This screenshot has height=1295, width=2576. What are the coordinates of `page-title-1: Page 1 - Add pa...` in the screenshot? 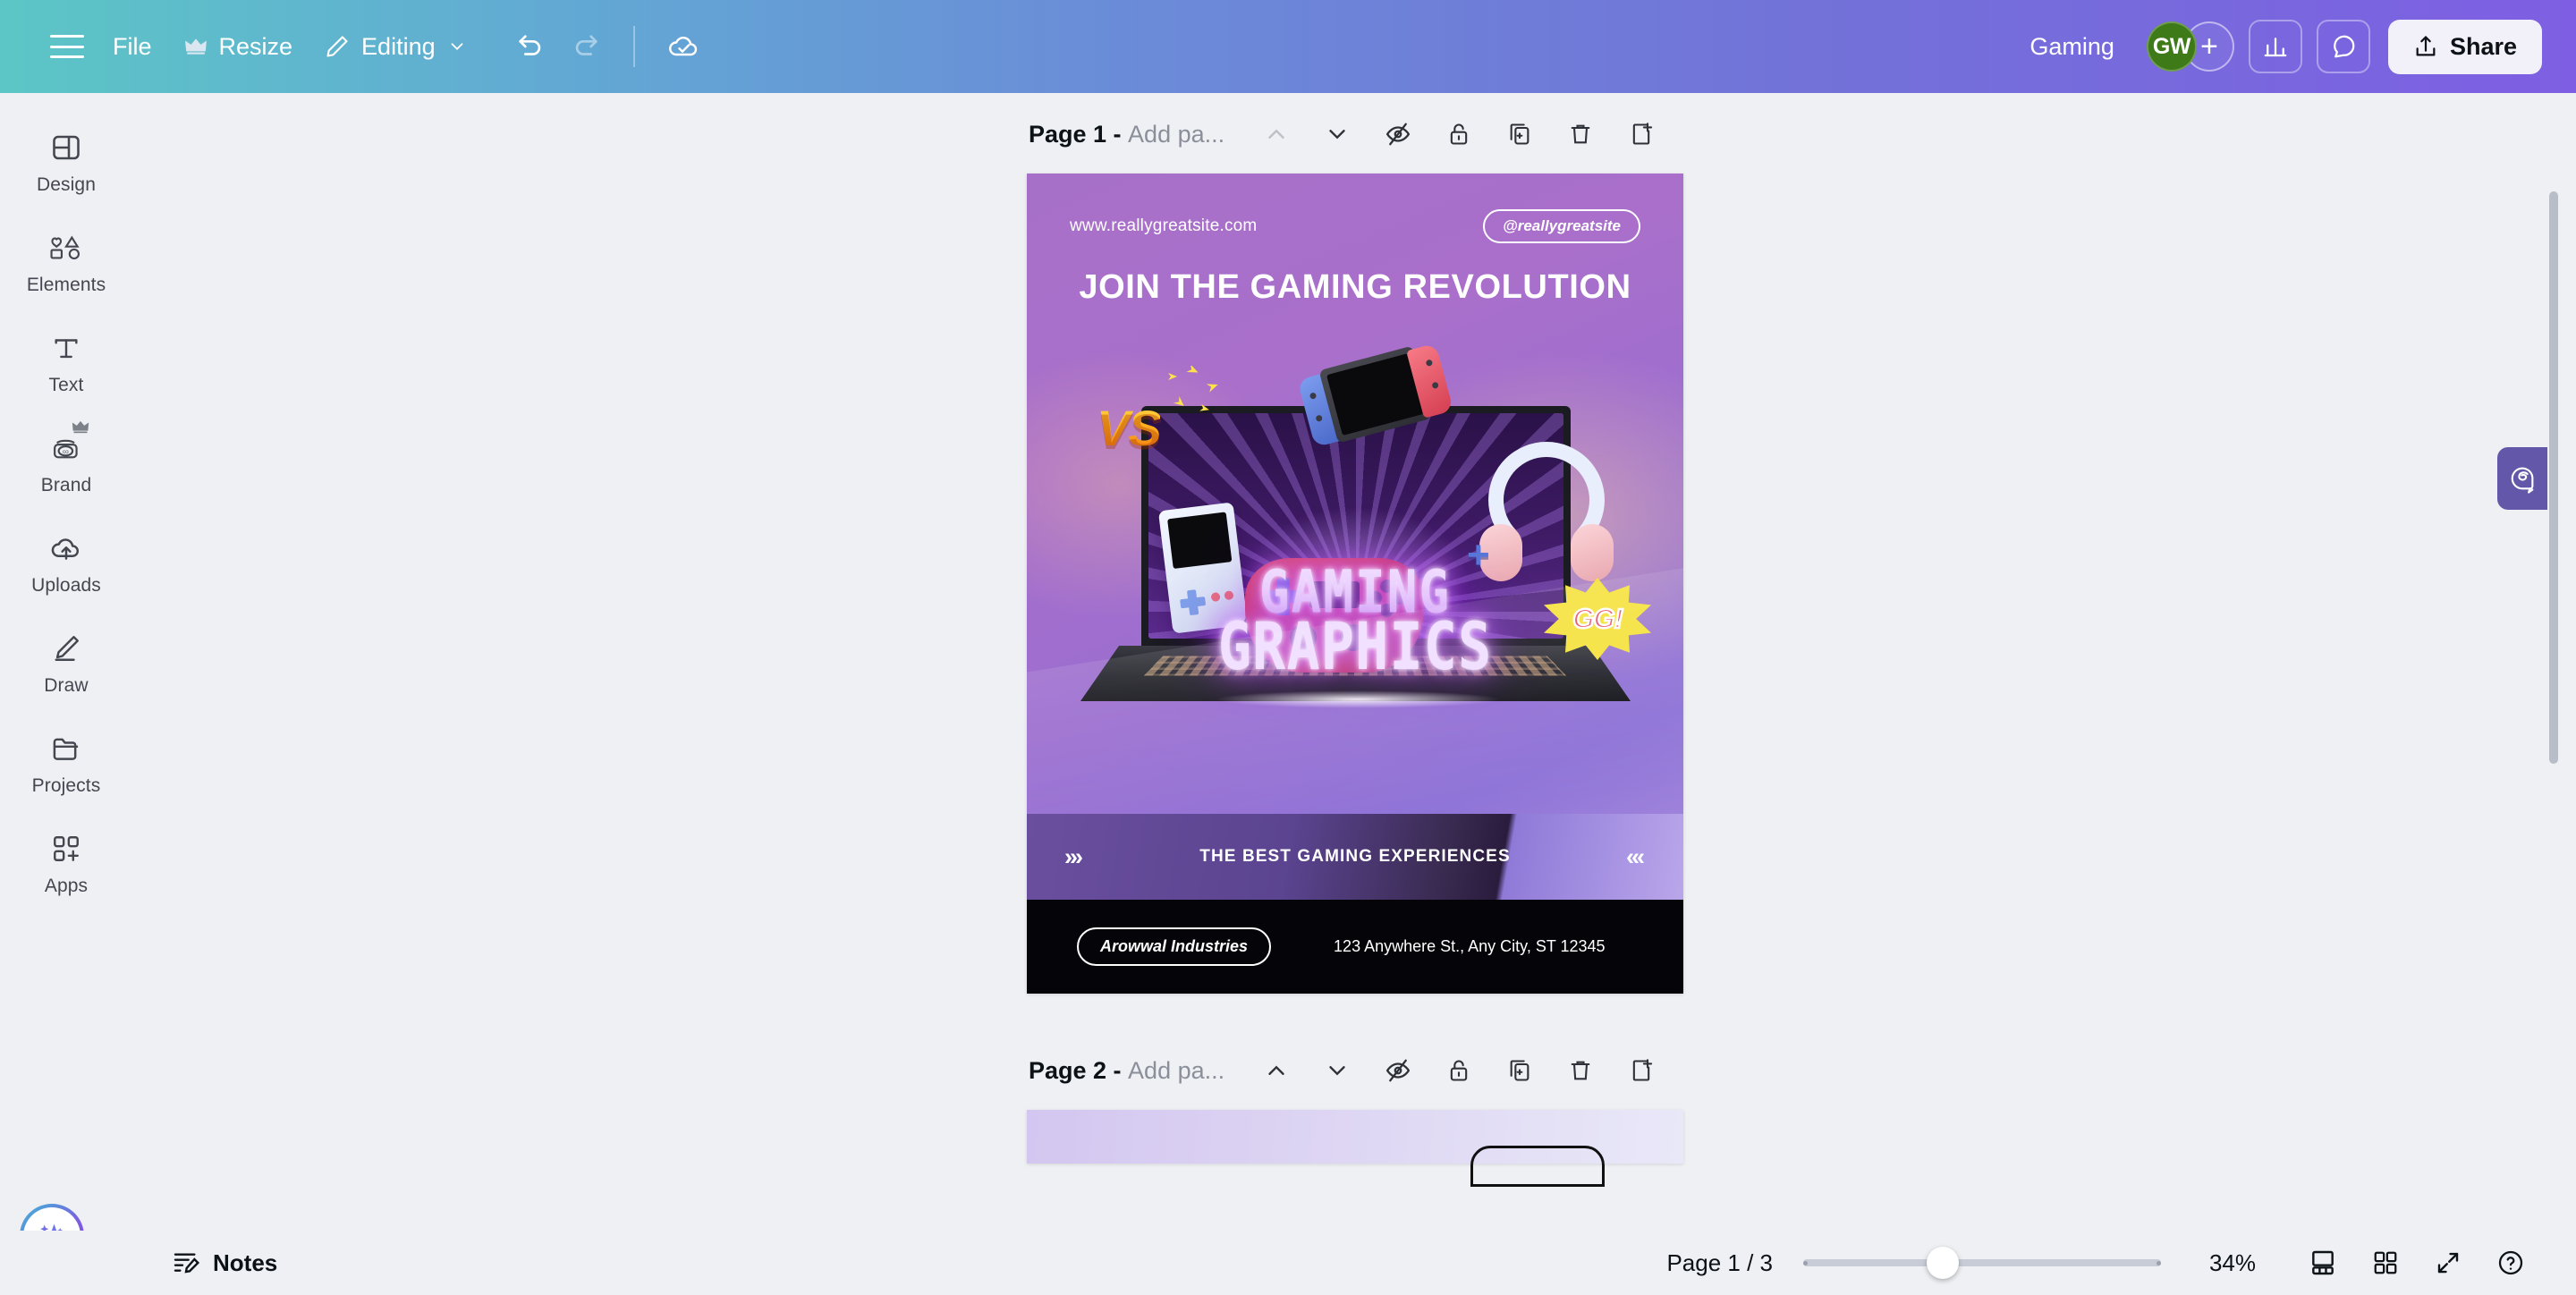 It's located at (1126, 134).